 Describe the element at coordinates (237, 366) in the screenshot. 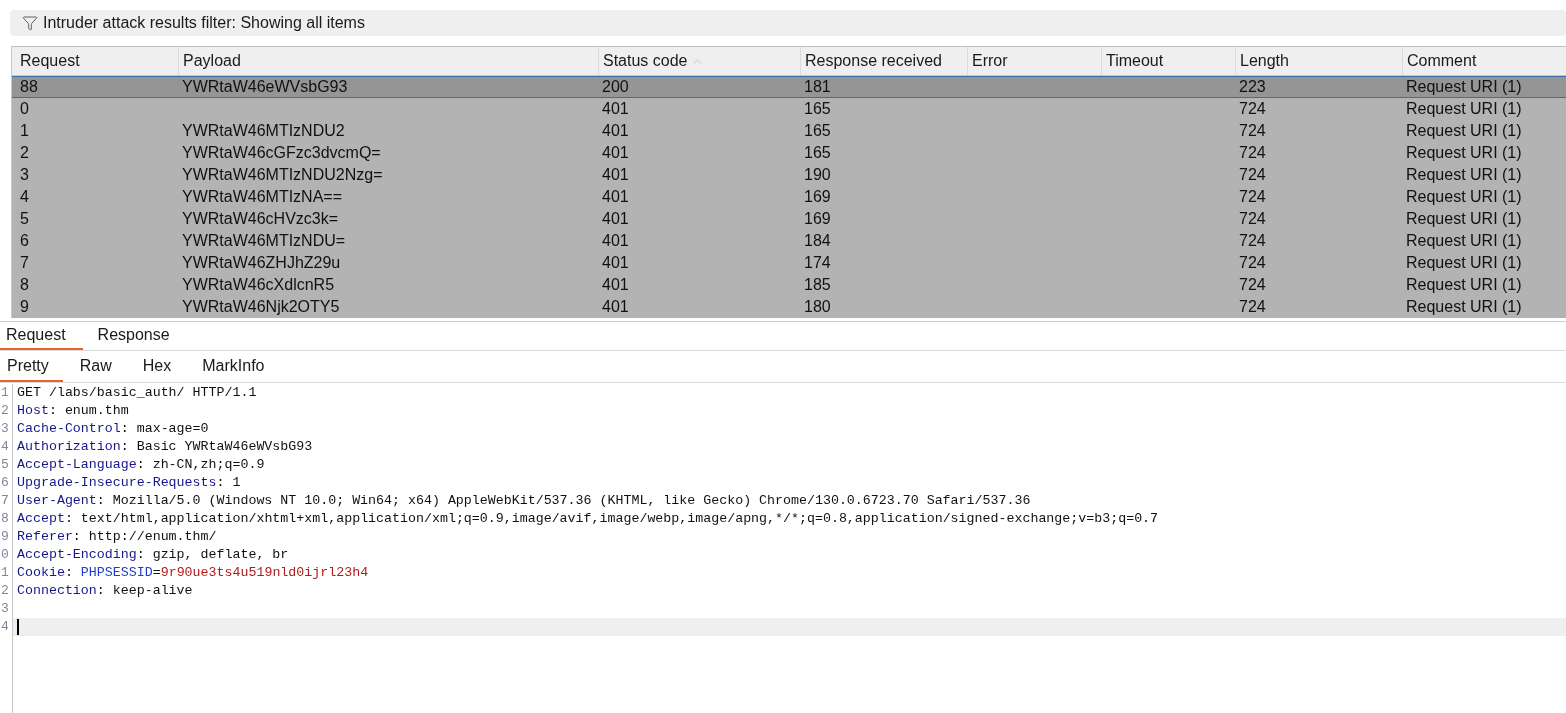

I see `tab: MarkInfo` at that location.